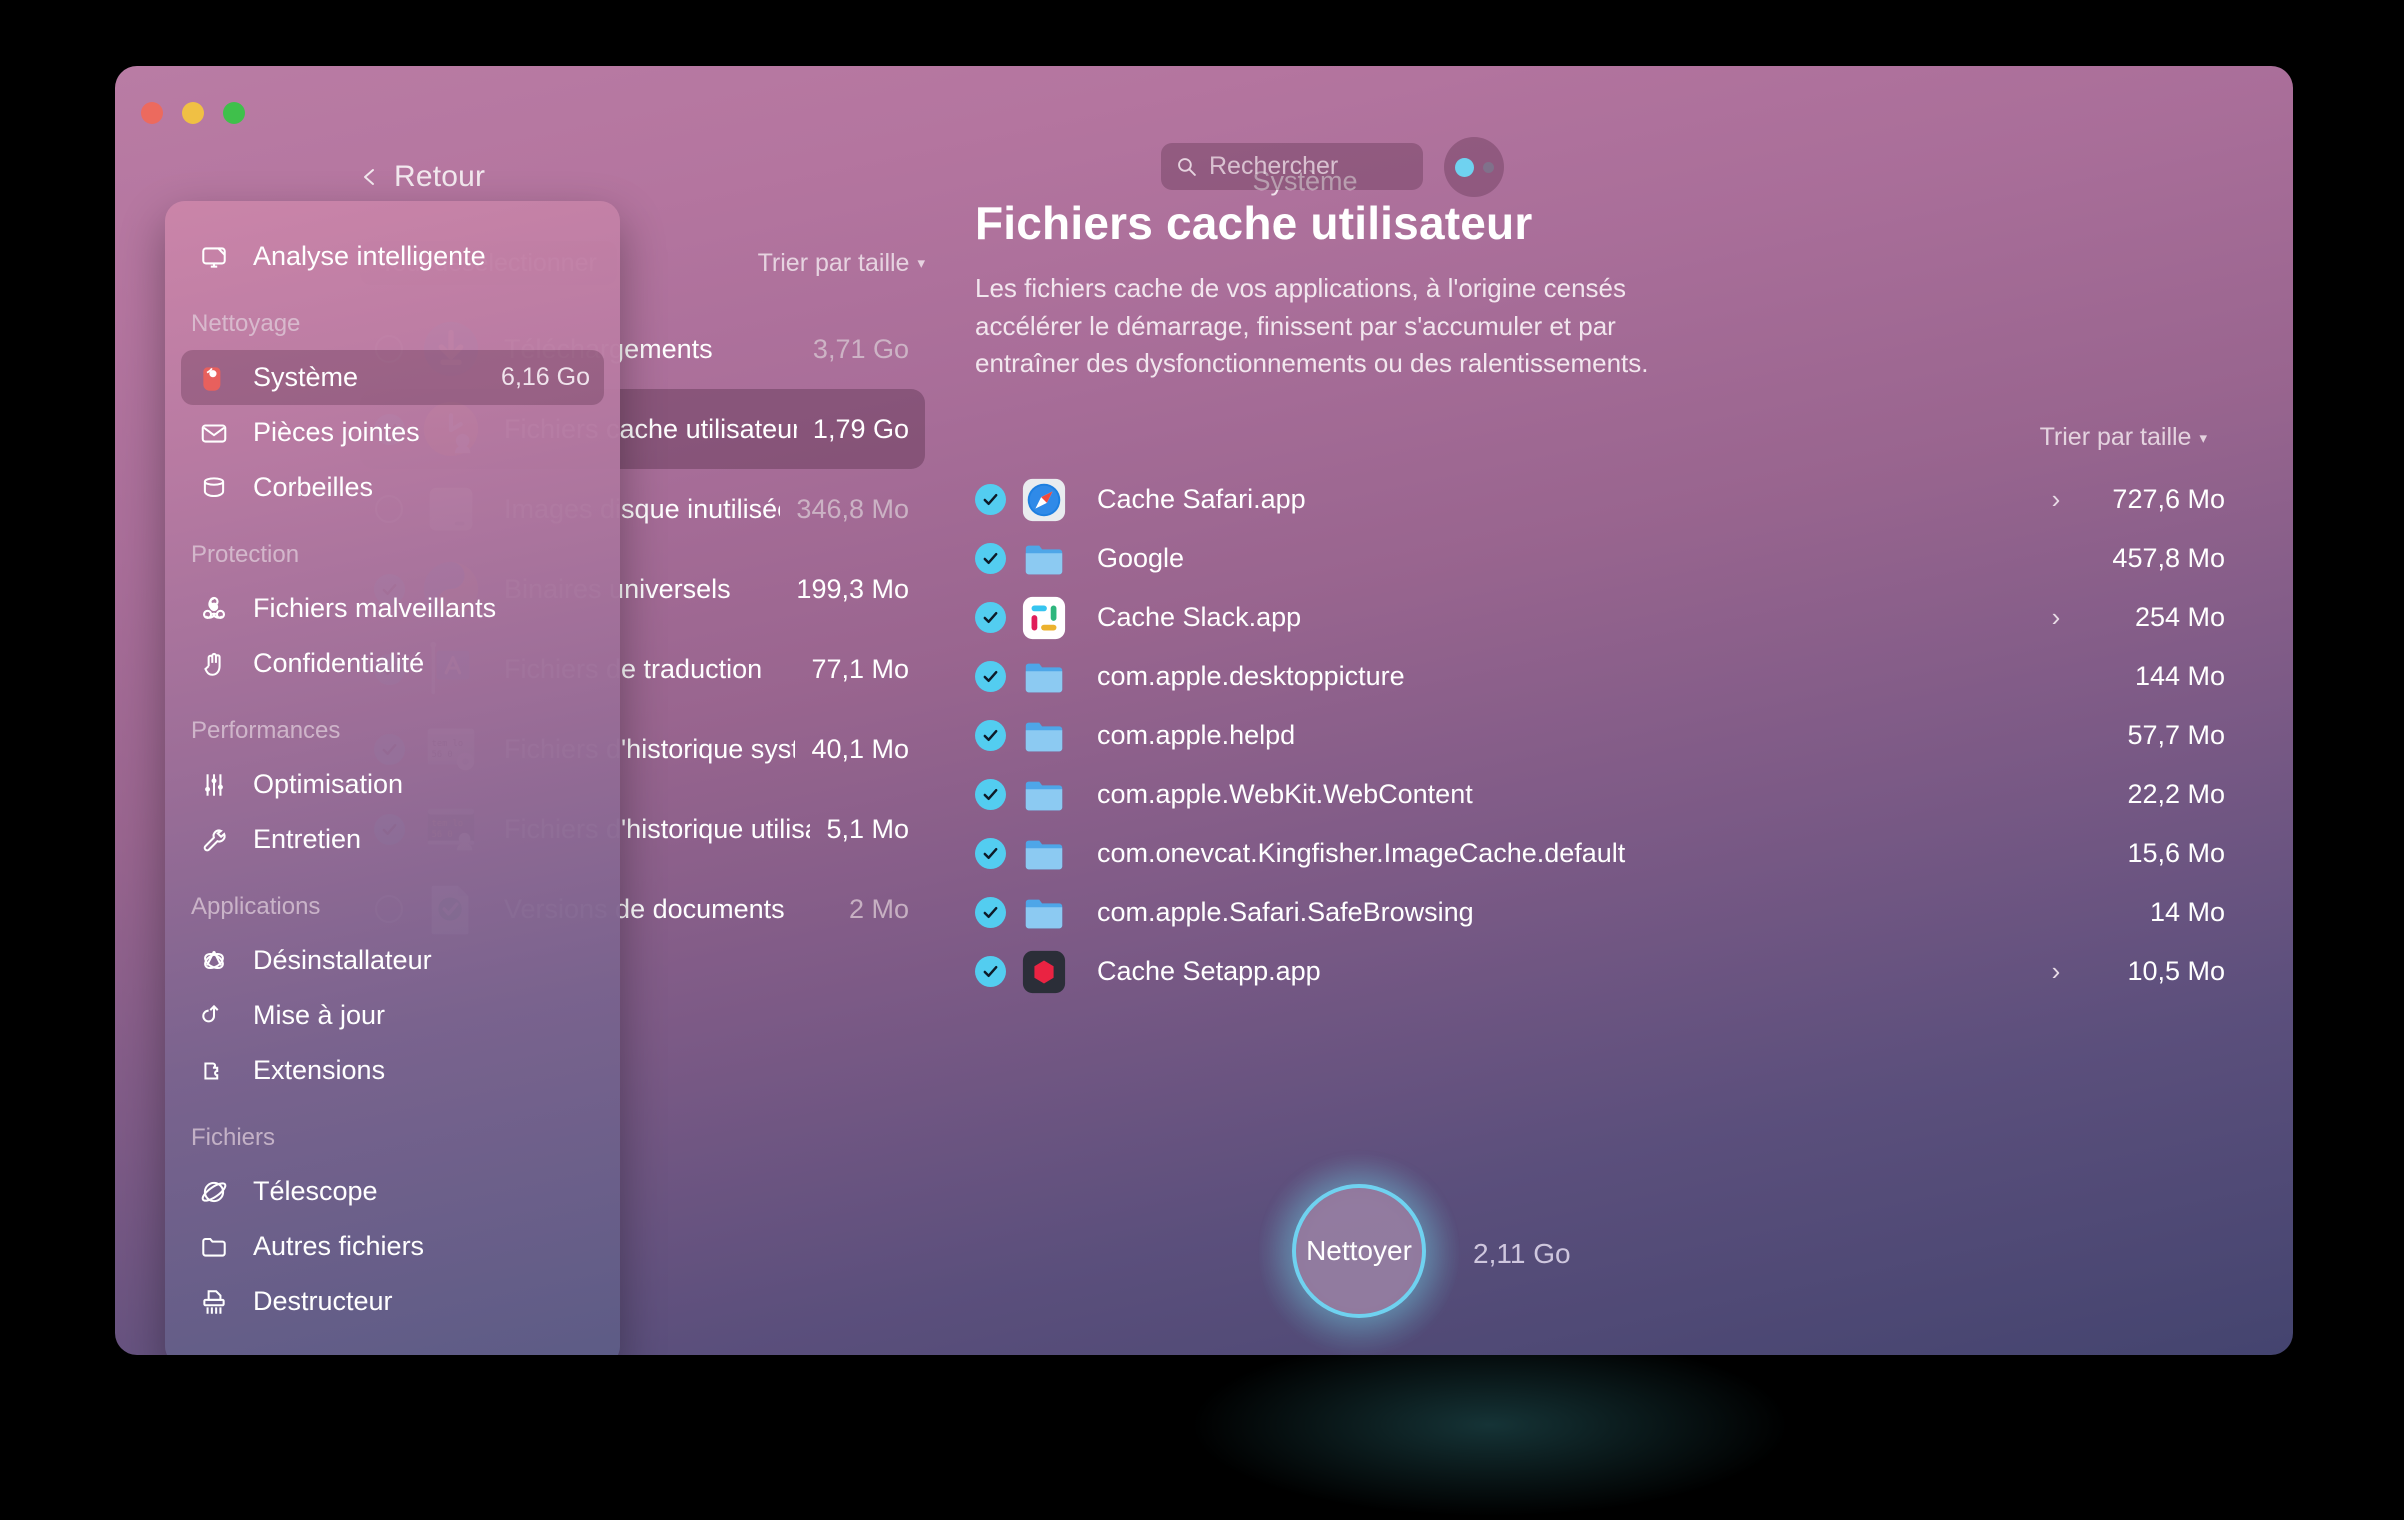 This screenshot has width=2404, height=1520. What do you see at coordinates (1044, 618) in the screenshot?
I see `slack-icon` at bounding box center [1044, 618].